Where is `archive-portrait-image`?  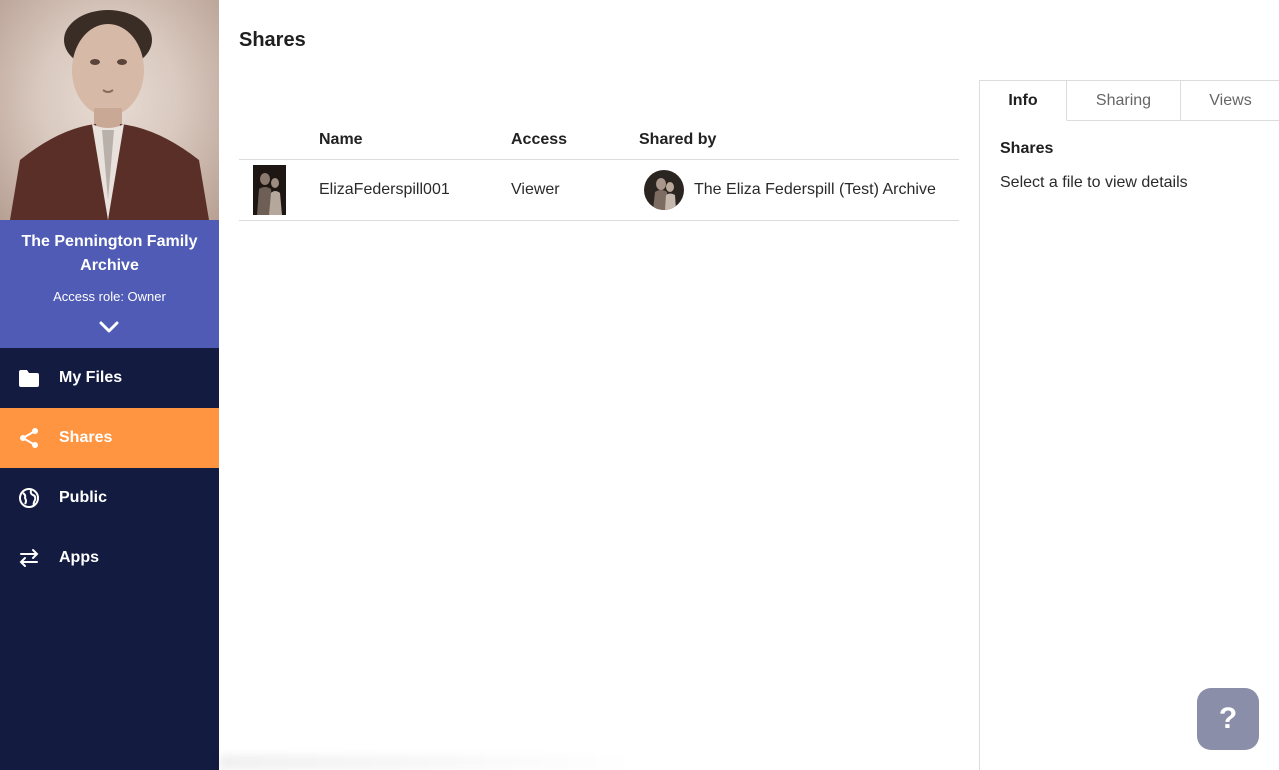 archive-portrait-image is located at coordinates (109, 110).